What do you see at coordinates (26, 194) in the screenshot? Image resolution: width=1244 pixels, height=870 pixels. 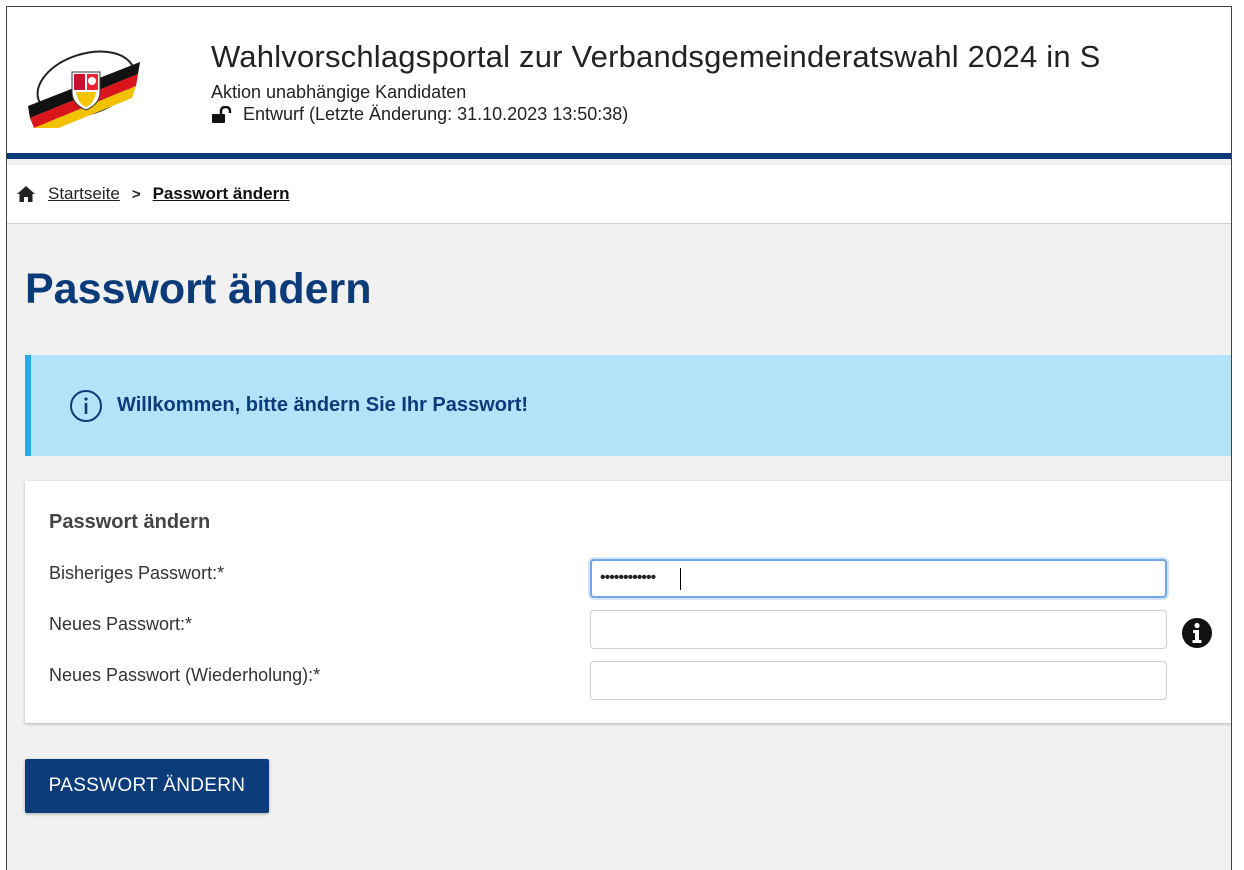 I see `home-icon` at bounding box center [26, 194].